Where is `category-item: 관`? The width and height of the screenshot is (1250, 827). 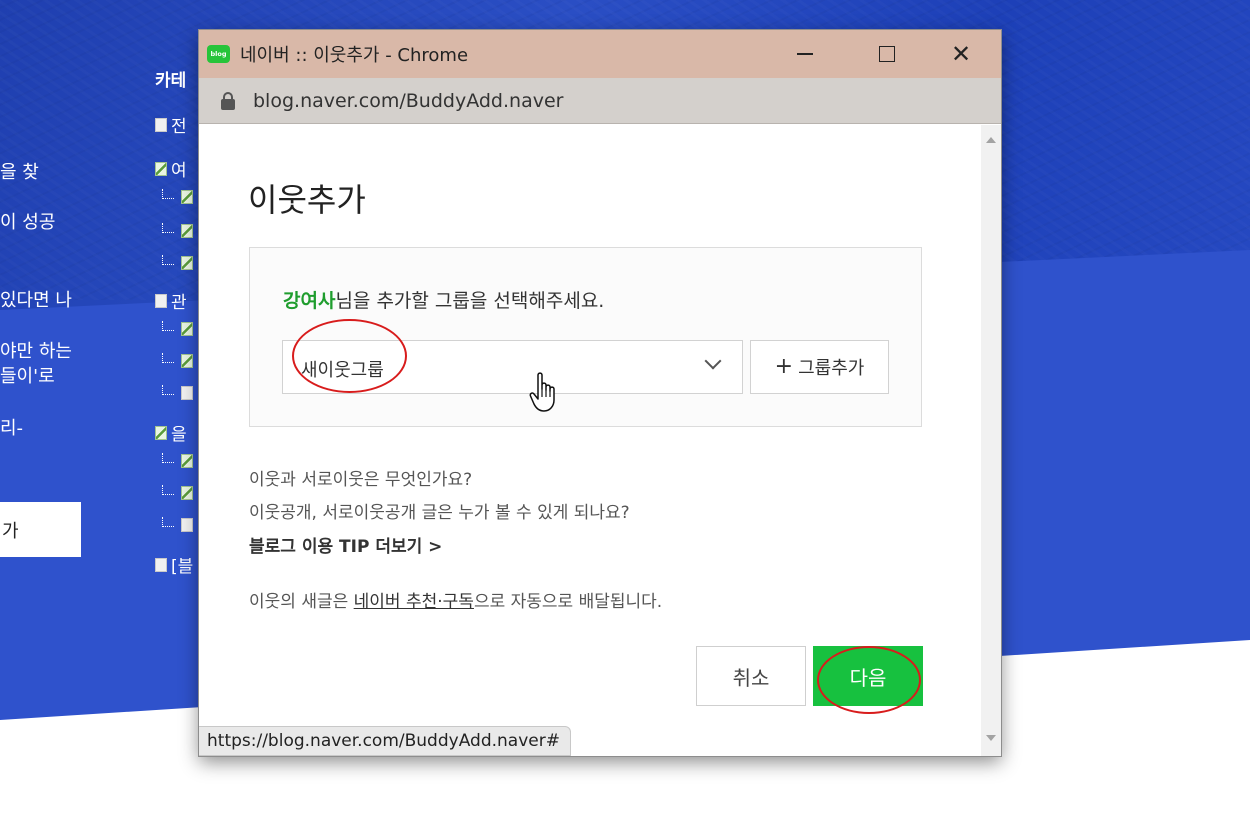
category-item: 관 is located at coordinates (171, 300).